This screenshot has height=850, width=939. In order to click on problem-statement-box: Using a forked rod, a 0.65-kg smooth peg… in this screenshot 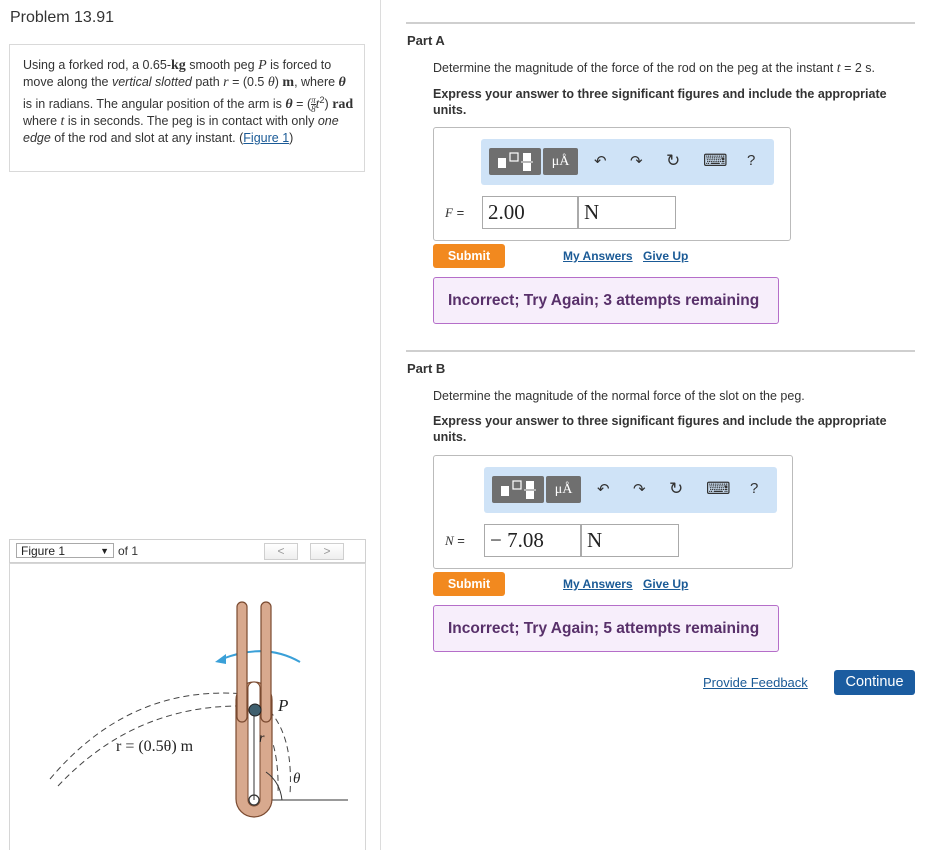, I will do `click(187, 108)`.